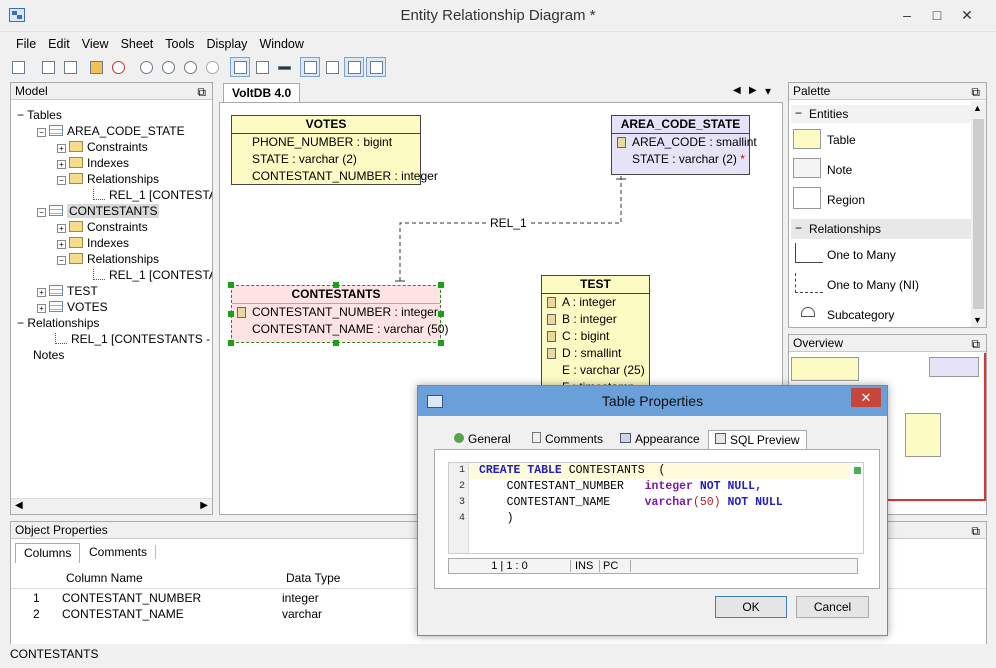 The height and width of the screenshot is (668, 996). Describe the element at coordinates (212, 67) in the screenshot. I see `zoom-reset-icon` at that location.